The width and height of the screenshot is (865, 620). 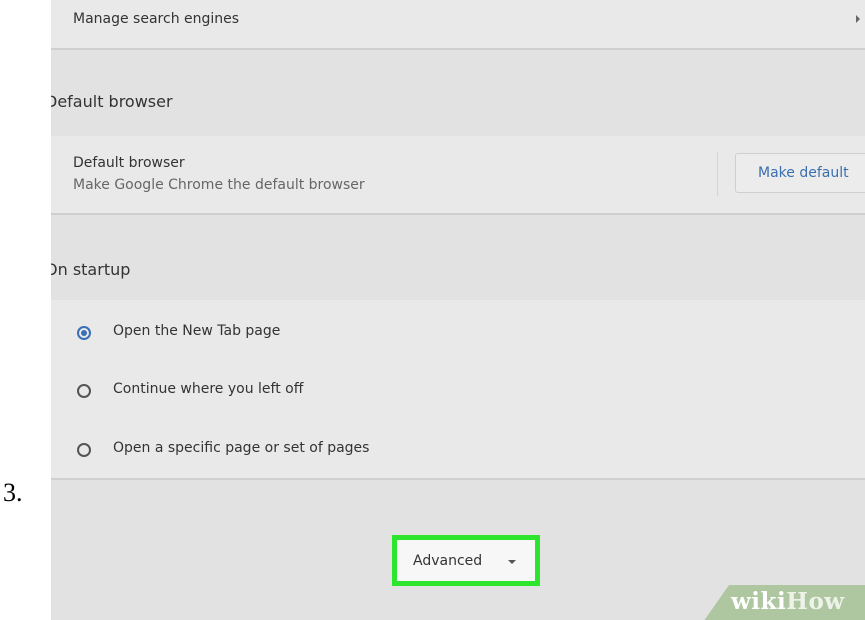 What do you see at coordinates (241, 448) in the screenshot?
I see `startup-option-specific-pages: Open a specific page or set of pages` at bounding box center [241, 448].